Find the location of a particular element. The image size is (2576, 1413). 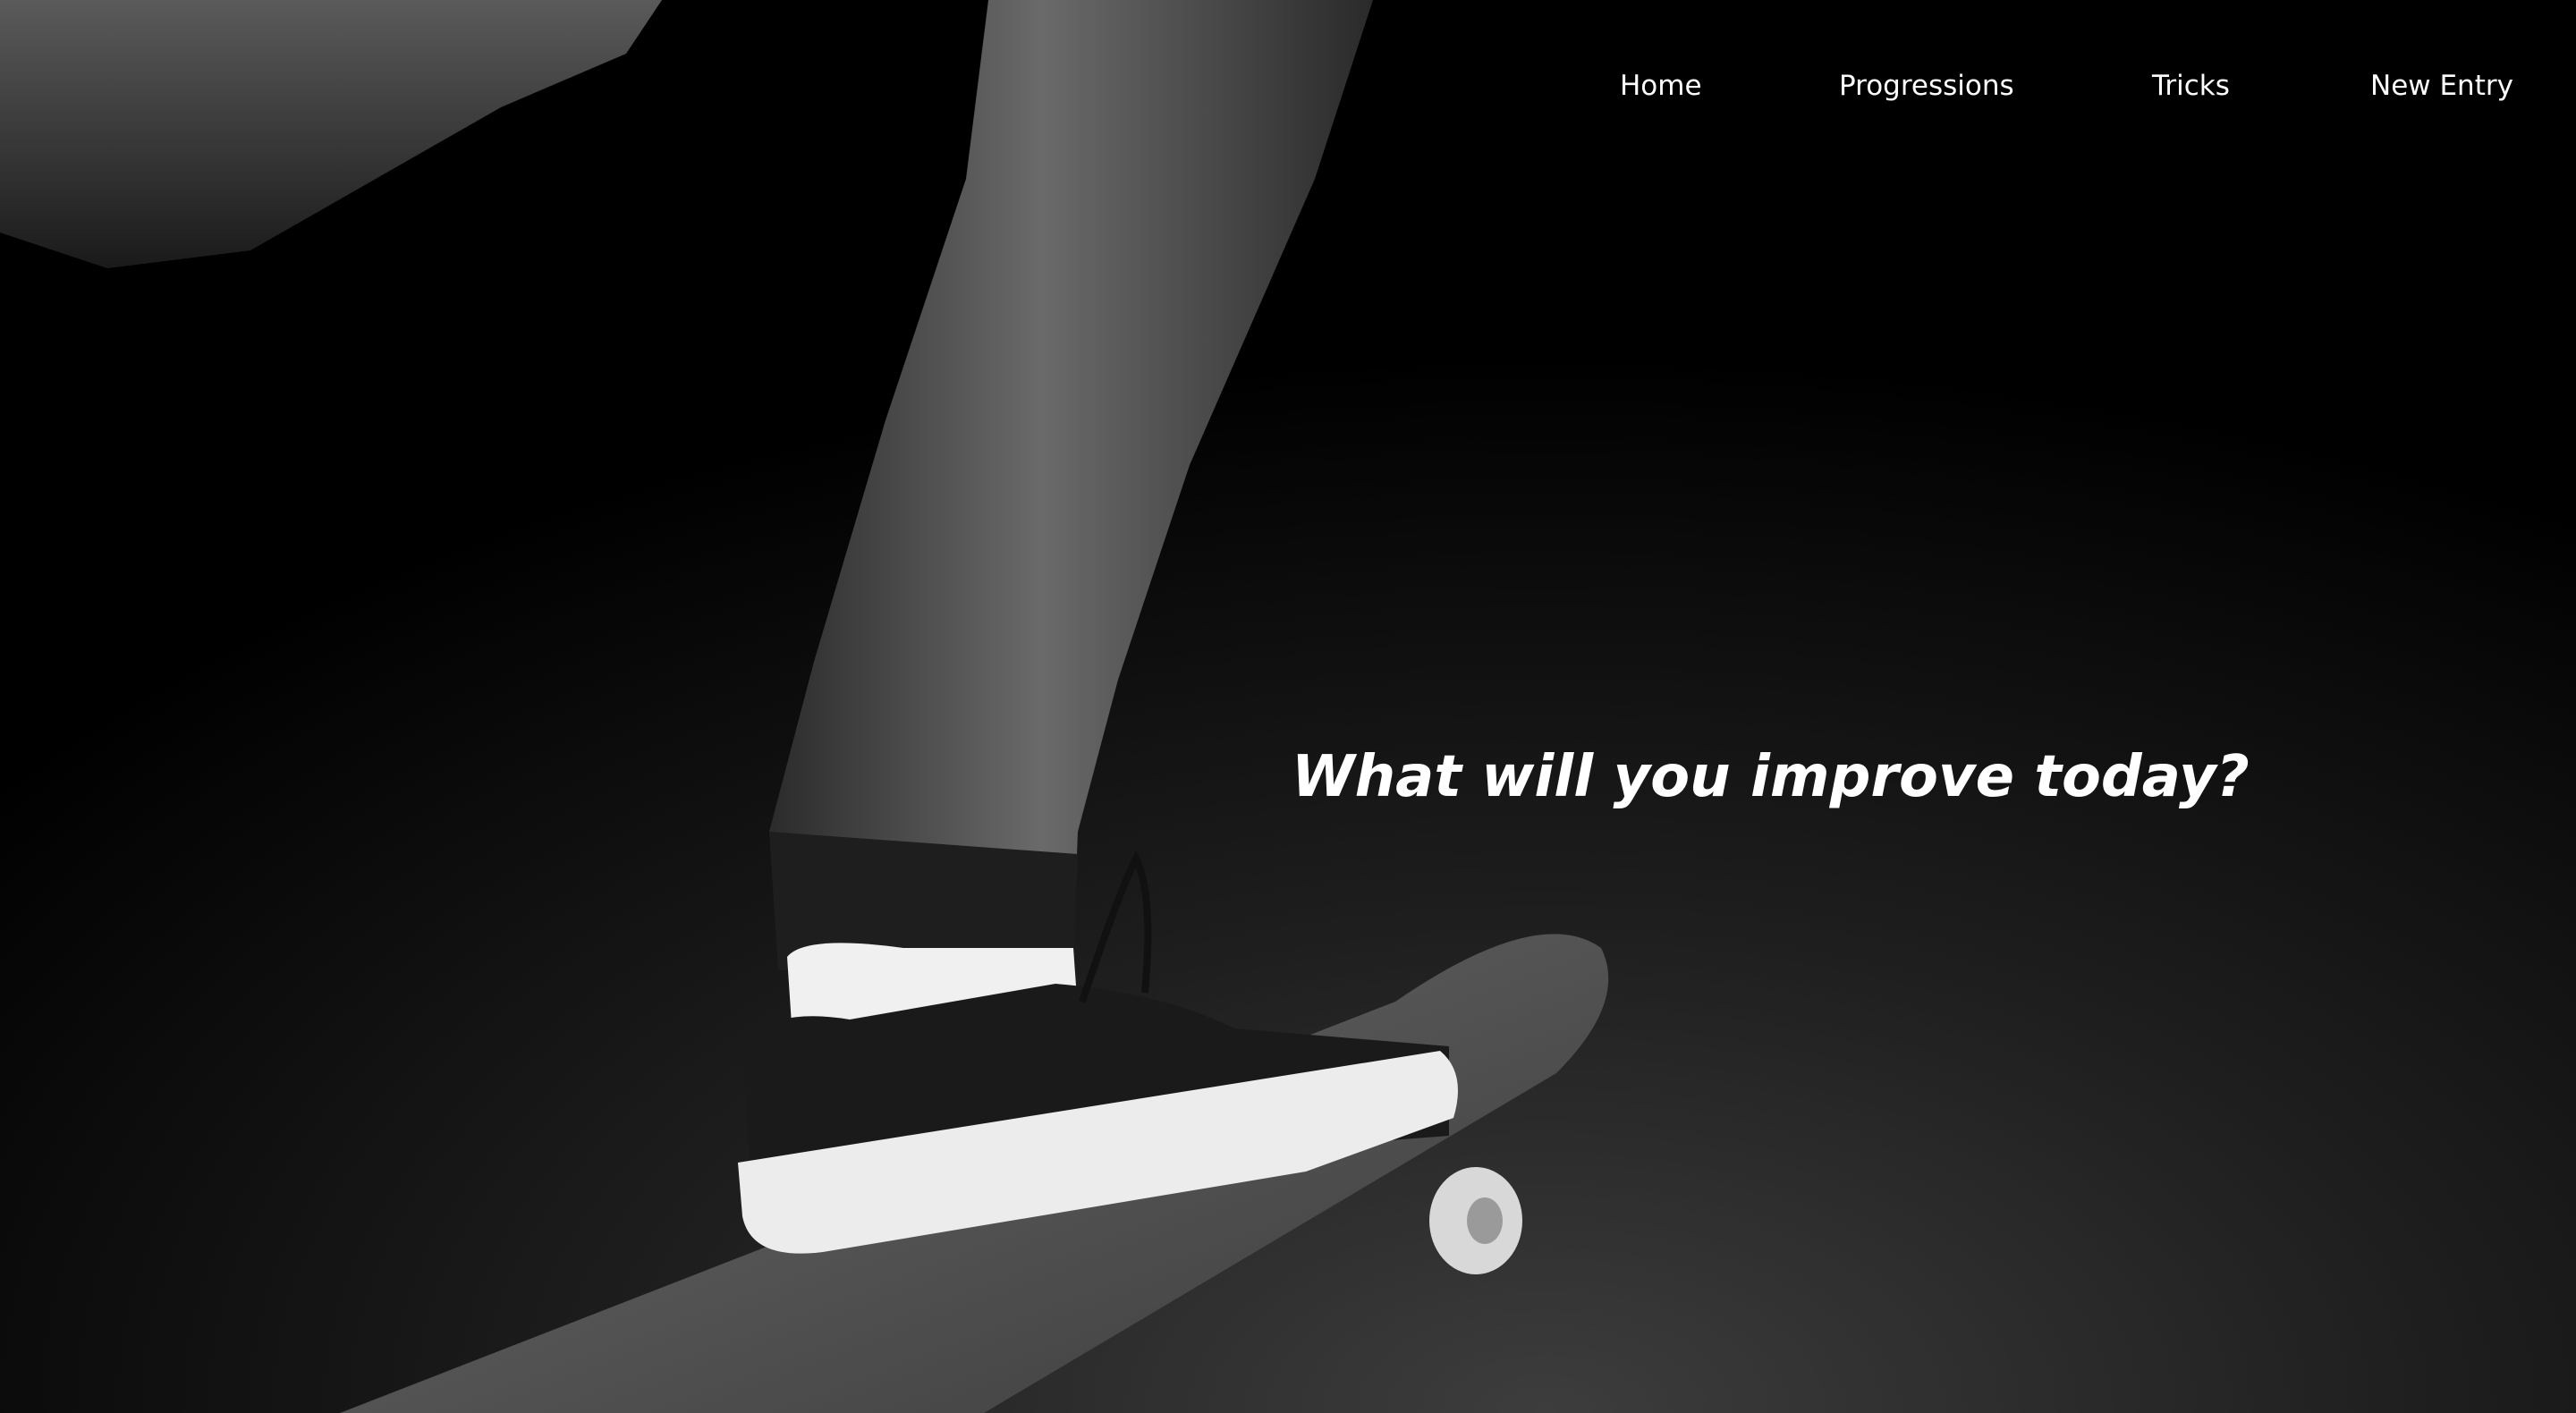

nav-progressions-link: Progressions is located at coordinates (1926, 86).